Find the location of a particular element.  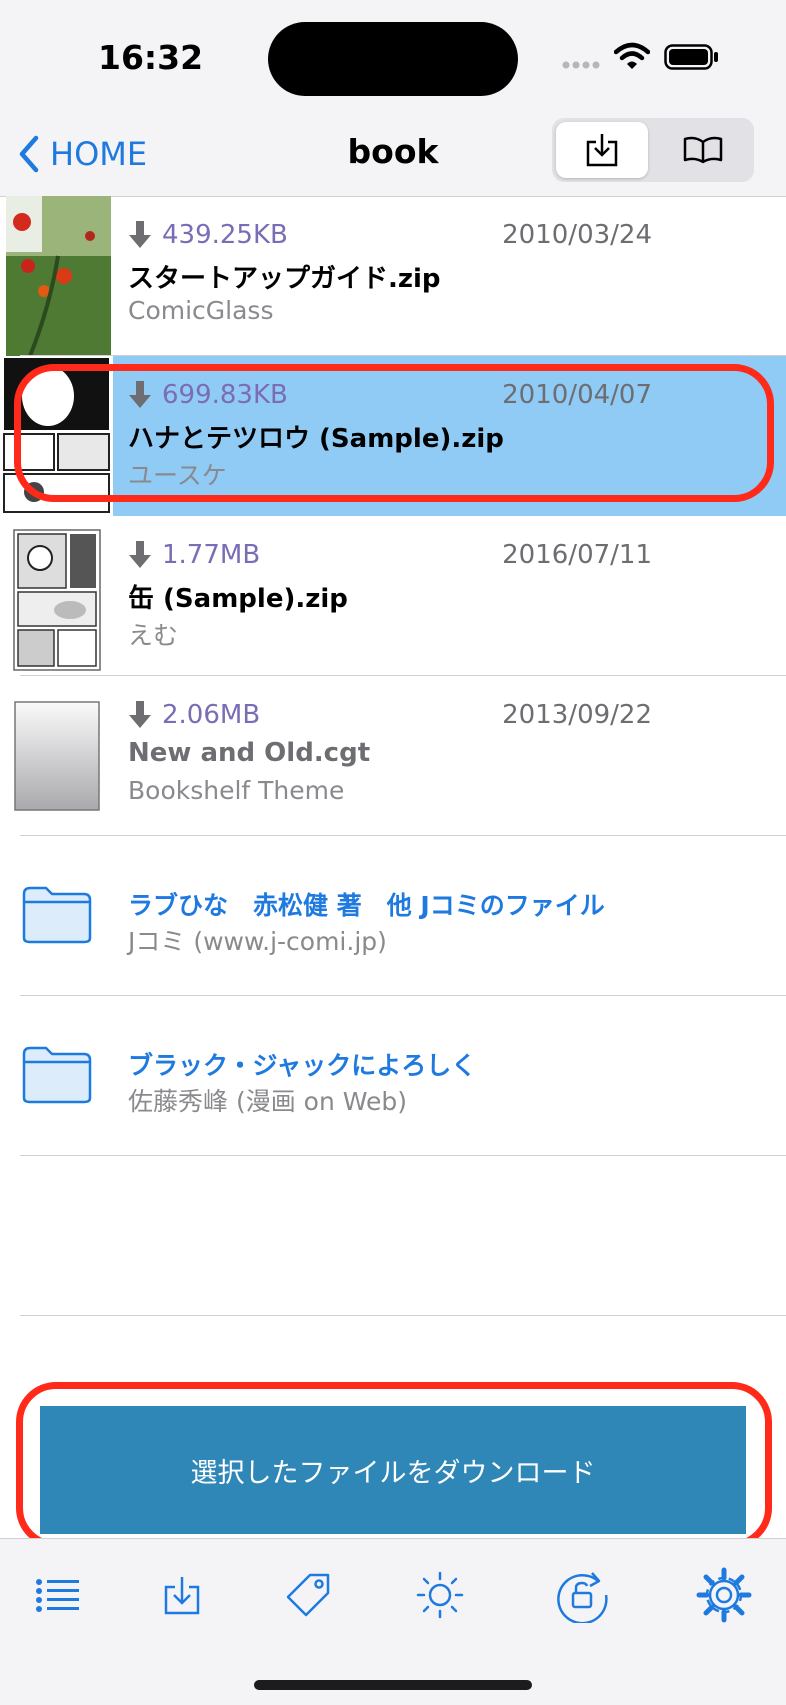

file-author: ComicGlass is located at coordinates (201, 310).